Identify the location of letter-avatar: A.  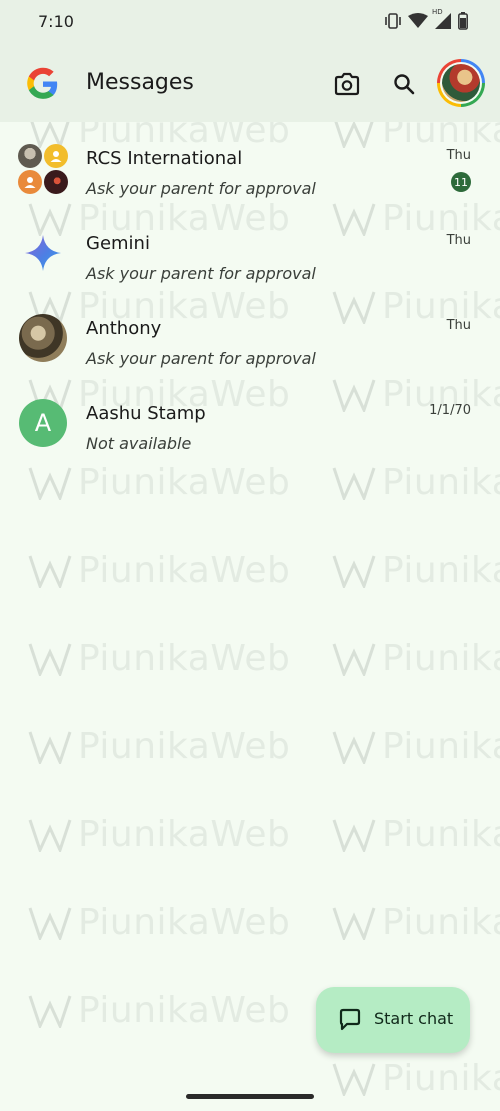
(43, 423).